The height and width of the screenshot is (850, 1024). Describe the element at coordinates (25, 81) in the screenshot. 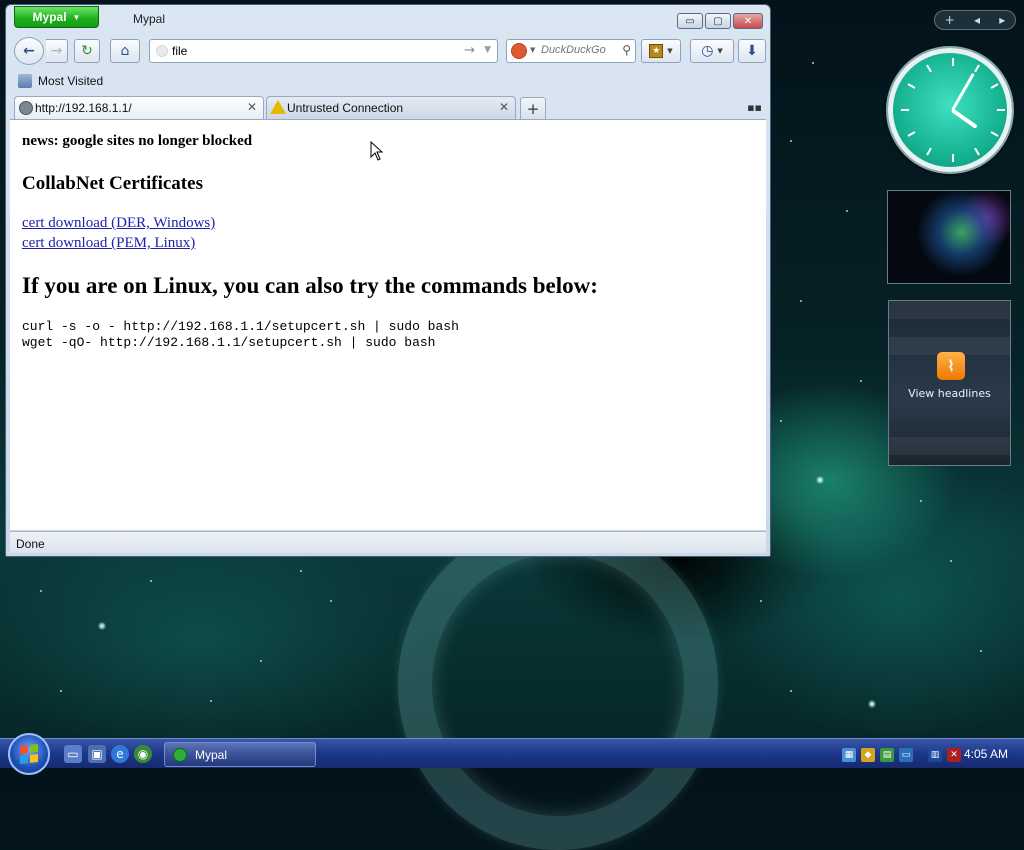

I see `most-visited-icon` at that location.